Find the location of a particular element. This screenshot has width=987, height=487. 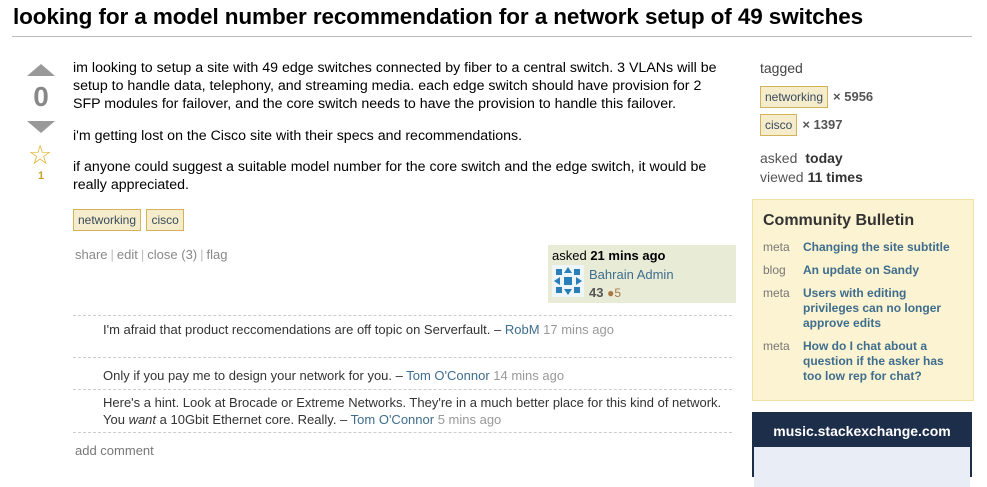

bulletin-item-kind: blog is located at coordinates (774, 270).